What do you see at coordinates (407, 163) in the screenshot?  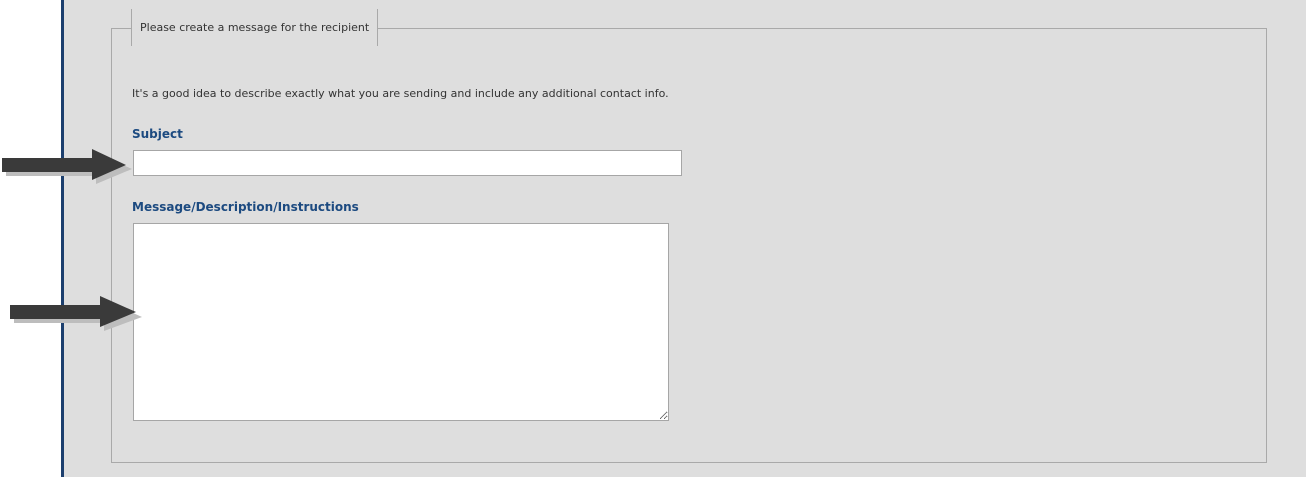 I see `subject-input` at bounding box center [407, 163].